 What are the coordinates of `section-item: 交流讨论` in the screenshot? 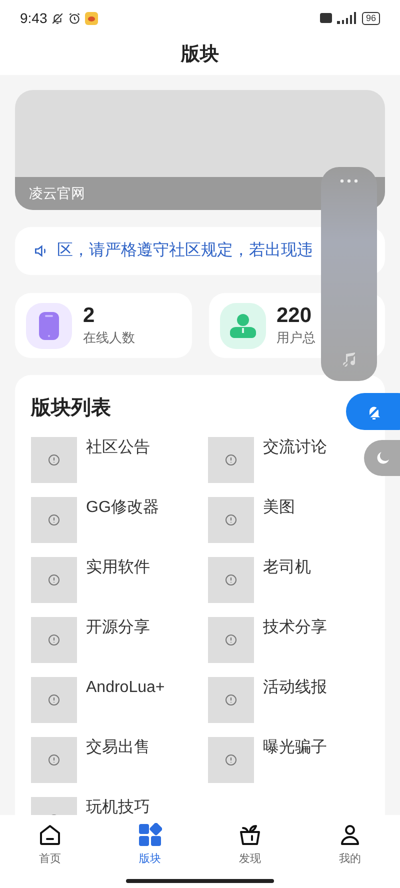 It's located at (267, 460).